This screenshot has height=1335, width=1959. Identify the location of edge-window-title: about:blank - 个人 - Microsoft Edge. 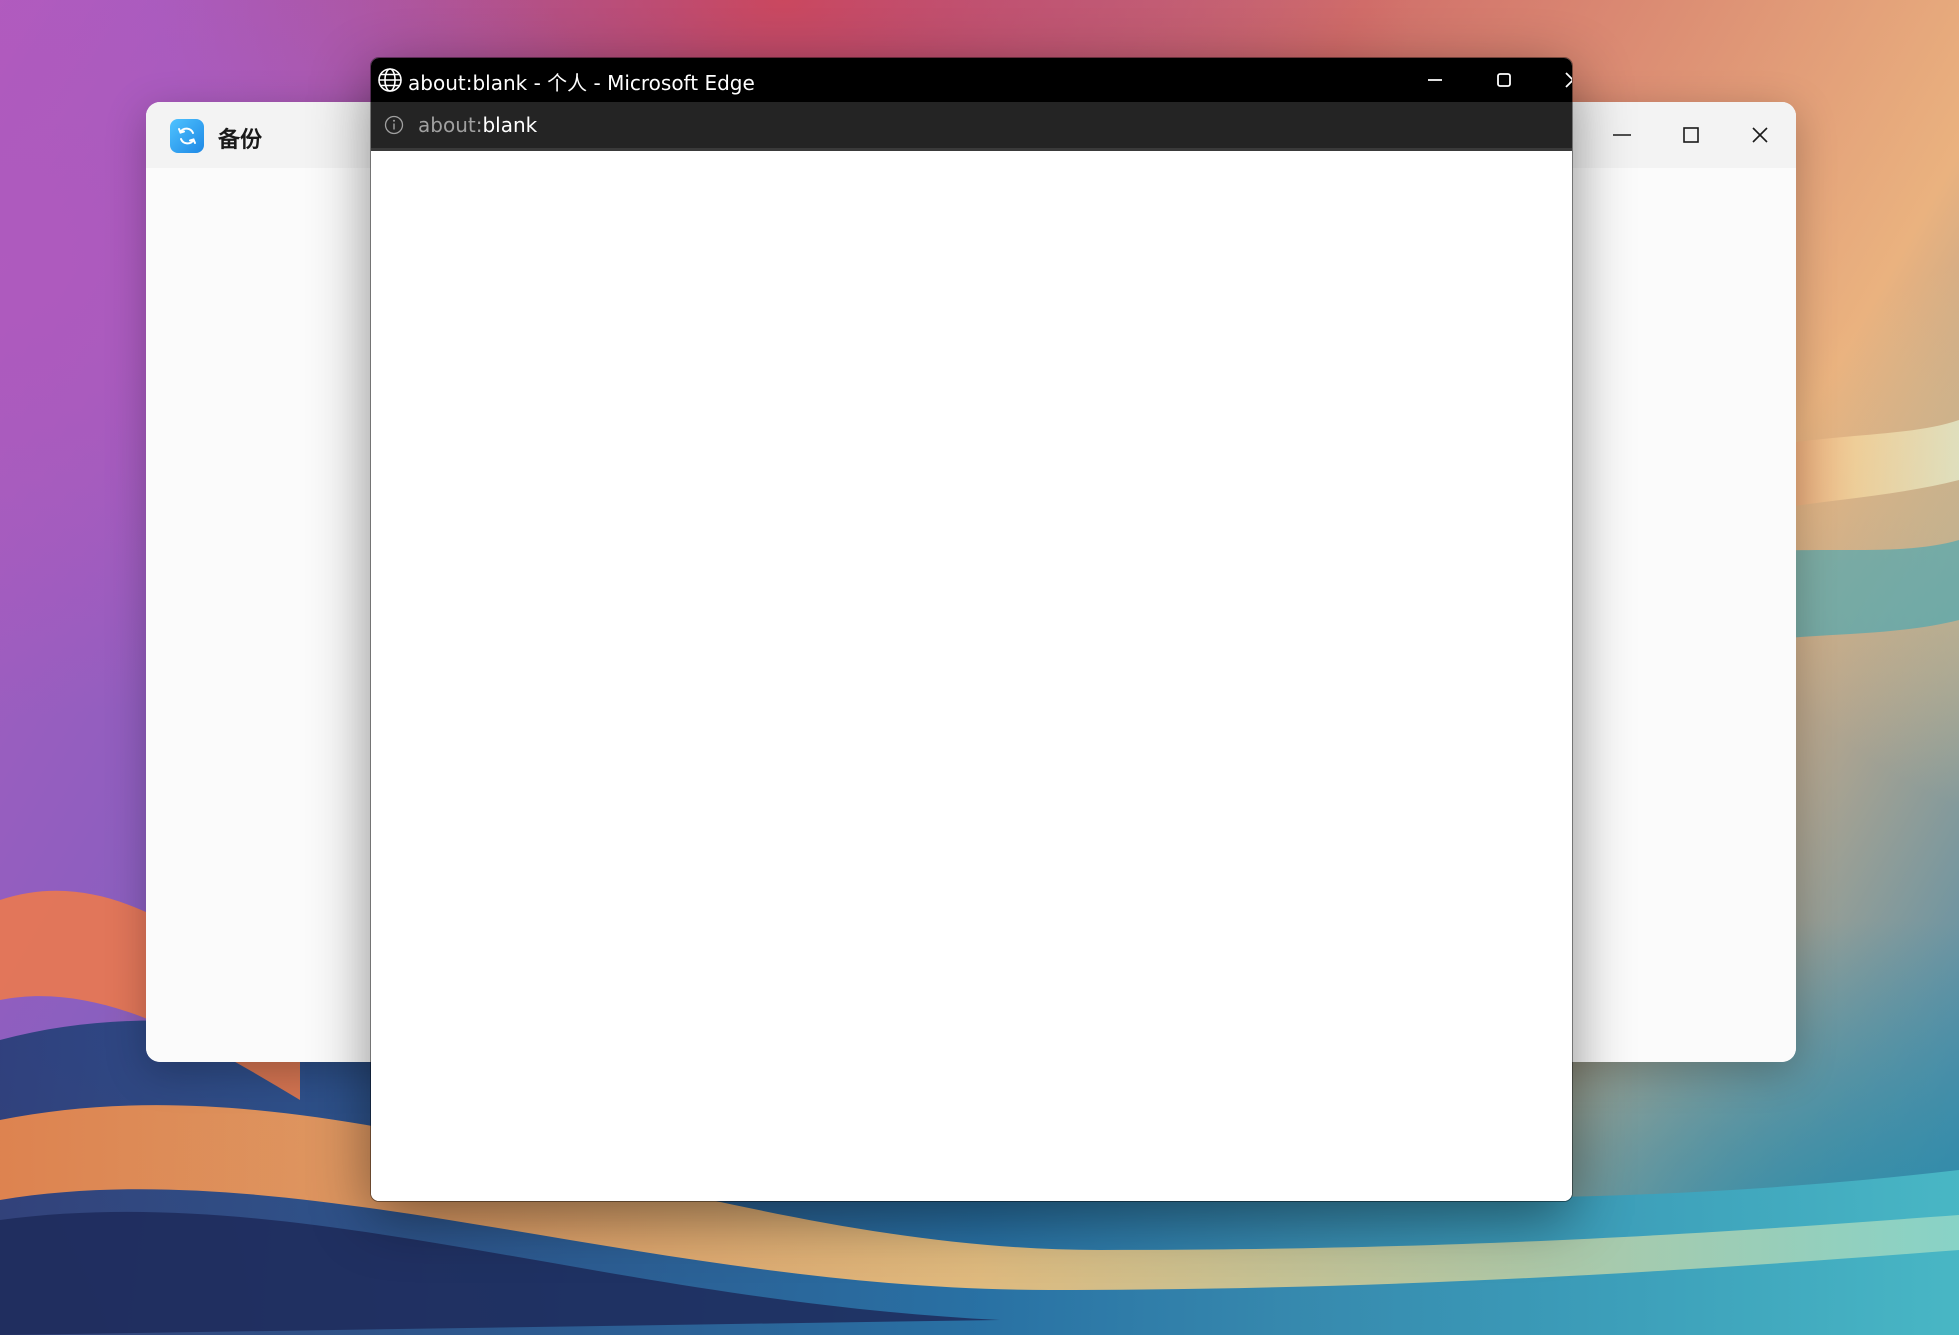
(581, 83).